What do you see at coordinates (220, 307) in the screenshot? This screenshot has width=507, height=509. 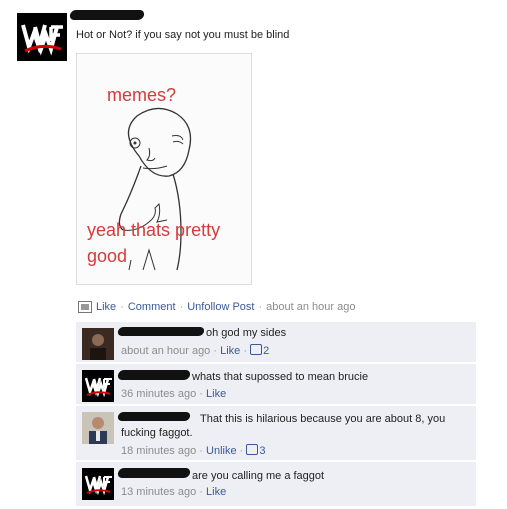 I see `unfollow-link: Unfollow Post` at bounding box center [220, 307].